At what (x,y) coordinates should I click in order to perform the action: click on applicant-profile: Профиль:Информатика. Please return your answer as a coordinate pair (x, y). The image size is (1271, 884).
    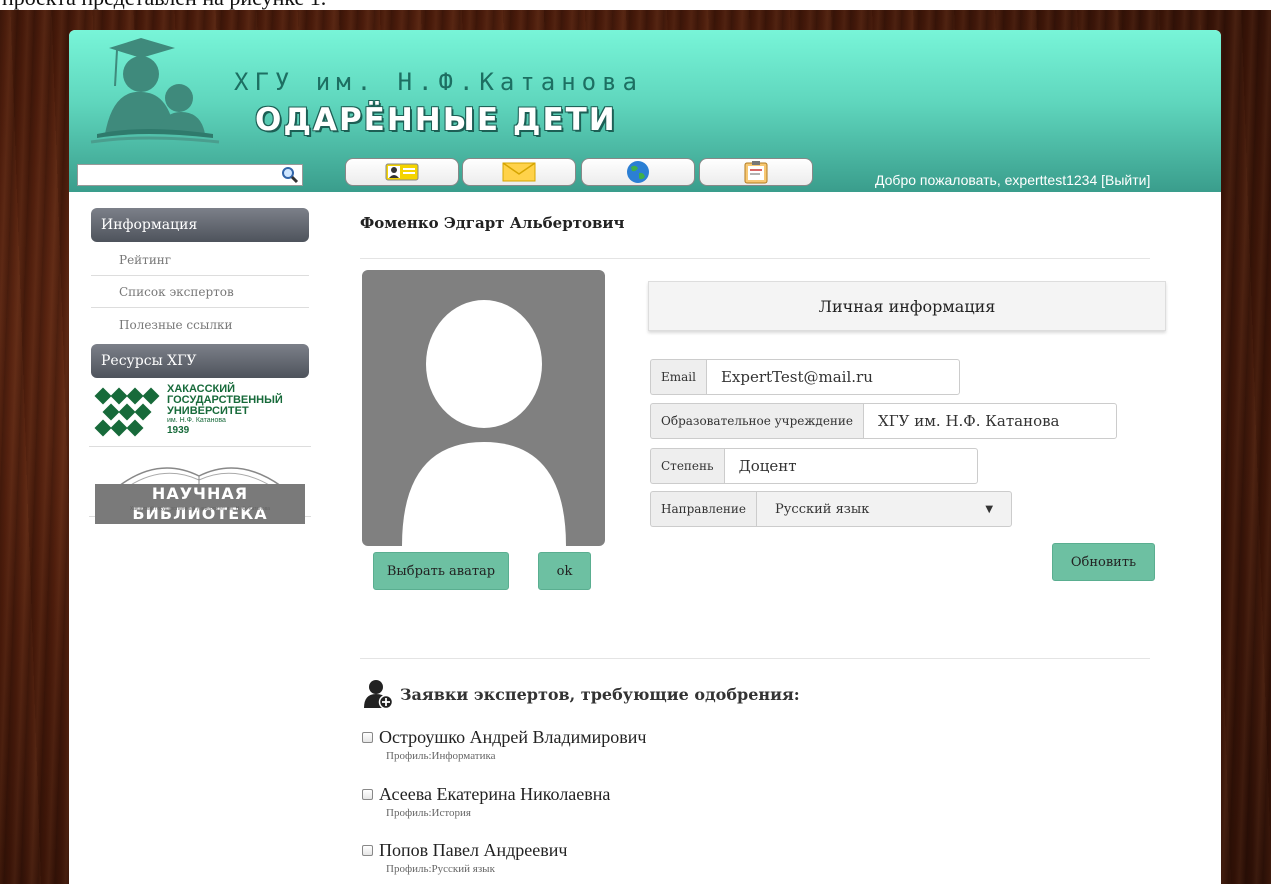
    Looking at the image, I should click on (441, 756).